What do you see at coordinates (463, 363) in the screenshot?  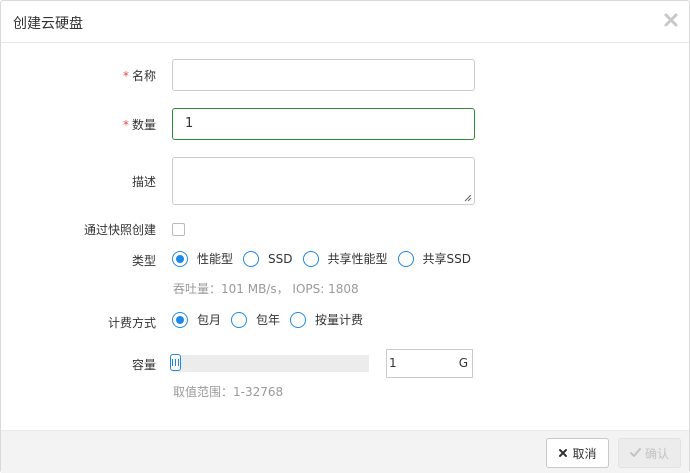 I see `capacity-unit: G` at bounding box center [463, 363].